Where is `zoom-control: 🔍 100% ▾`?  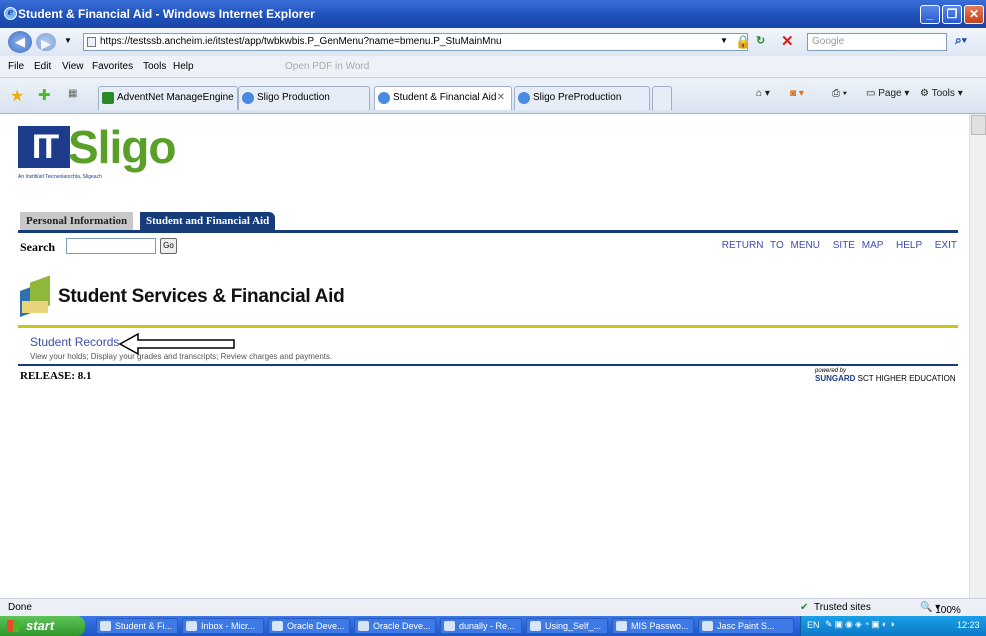
zoom-control: 🔍 100% ▾ is located at coordinates (940, 609).